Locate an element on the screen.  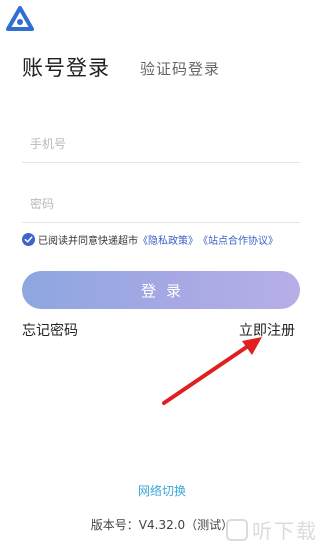
agreement-text: 已阅读并同意快递超市 is located at coordinates (88, 241).